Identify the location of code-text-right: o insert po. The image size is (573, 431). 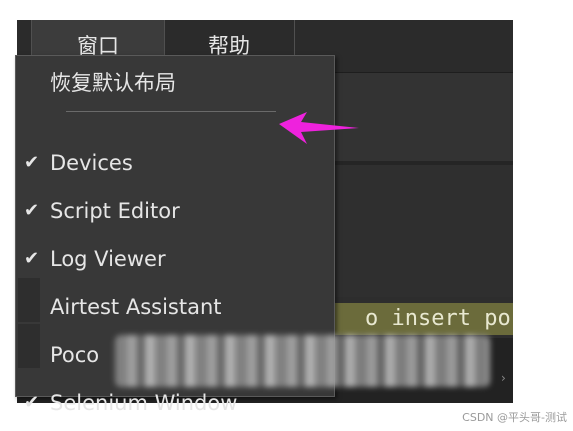
(438, 318).